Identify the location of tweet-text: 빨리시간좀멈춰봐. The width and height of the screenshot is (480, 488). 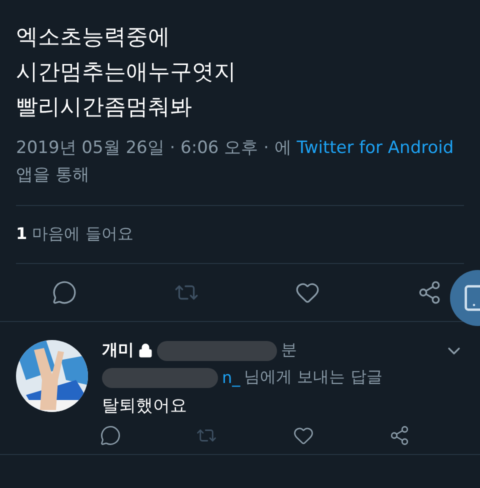
(104, 108).